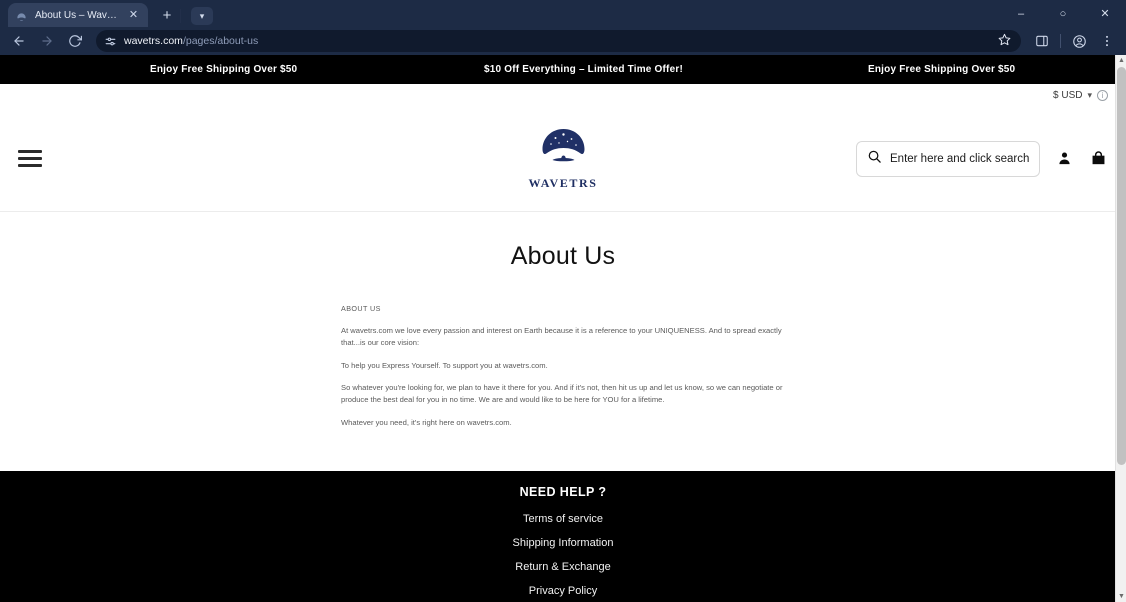 This screenshot has height=602, width=1126. Describe the element at coordinates (563, 13) in the screenshot. I see `tab-strip: About Us – Wavetrs ✕ + ▾ – ○ ✕` at that location.